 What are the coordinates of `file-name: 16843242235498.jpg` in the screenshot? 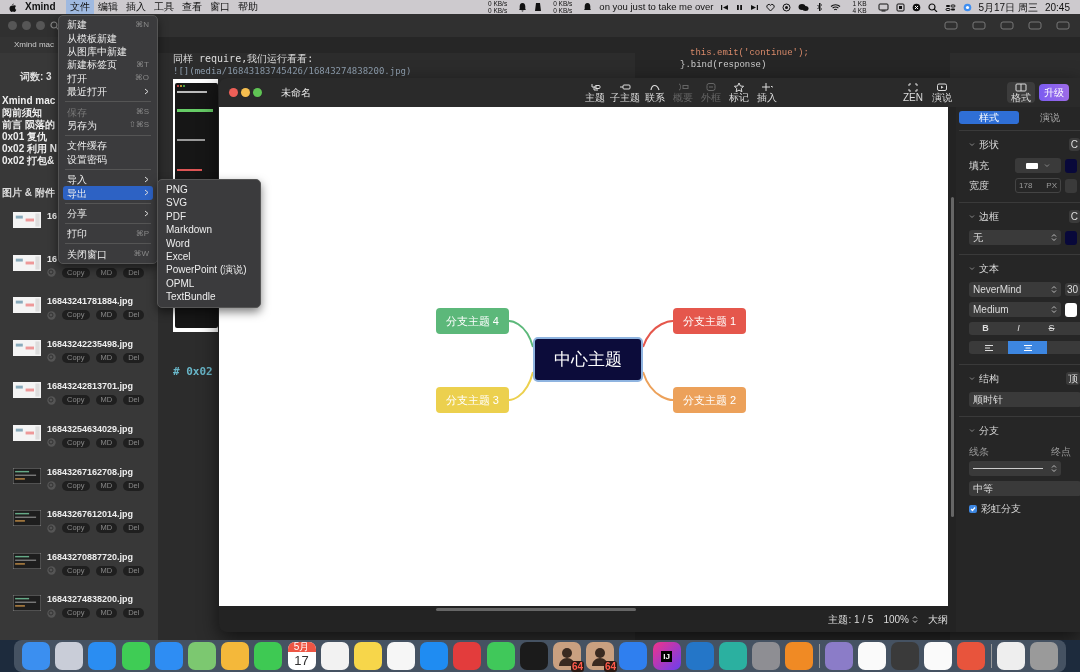 It's located at (90, 343).